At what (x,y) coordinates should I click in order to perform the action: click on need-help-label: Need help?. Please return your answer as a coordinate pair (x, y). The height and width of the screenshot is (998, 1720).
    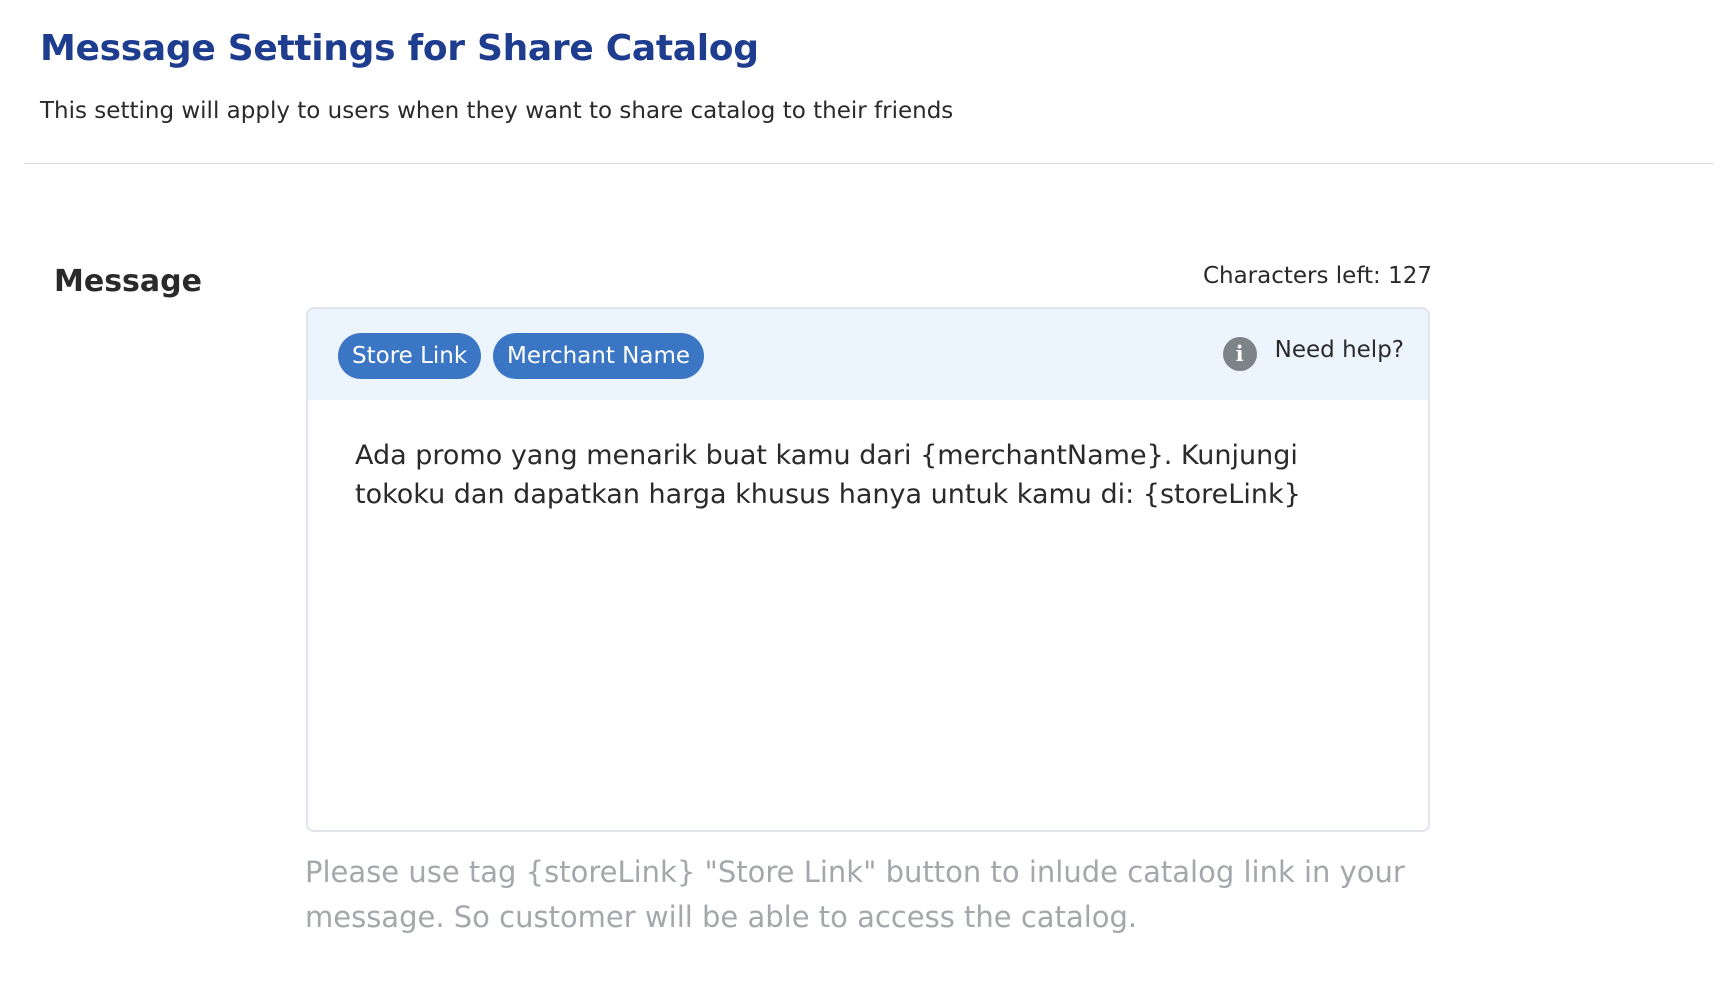
    Looking at the image, I should click on (1339, 350).